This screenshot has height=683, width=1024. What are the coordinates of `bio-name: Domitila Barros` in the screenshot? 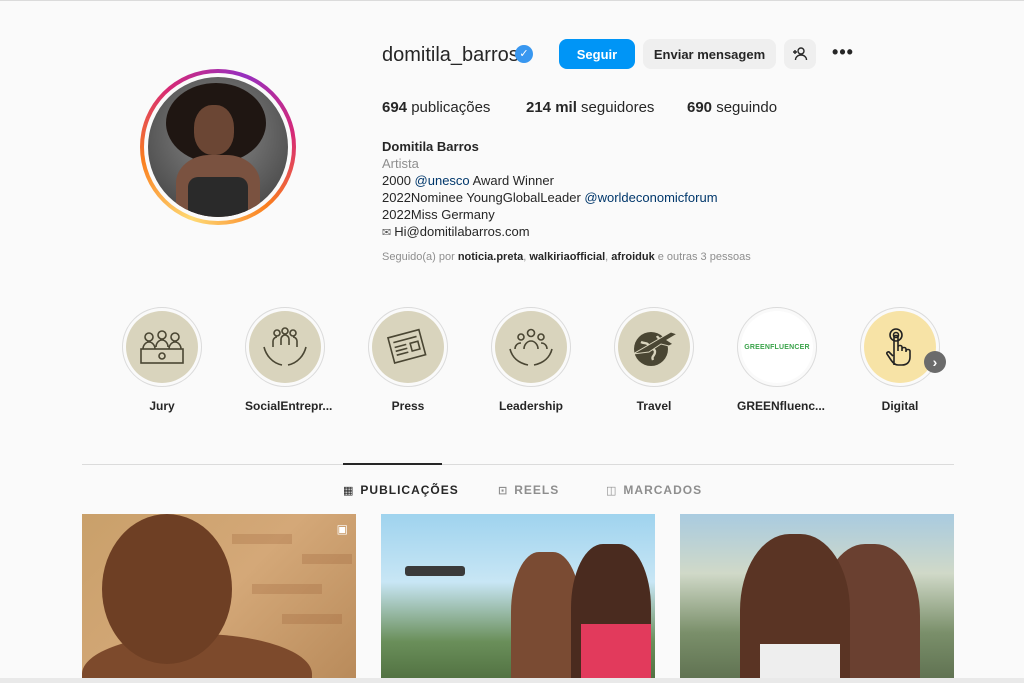 It's located at (430, 146).